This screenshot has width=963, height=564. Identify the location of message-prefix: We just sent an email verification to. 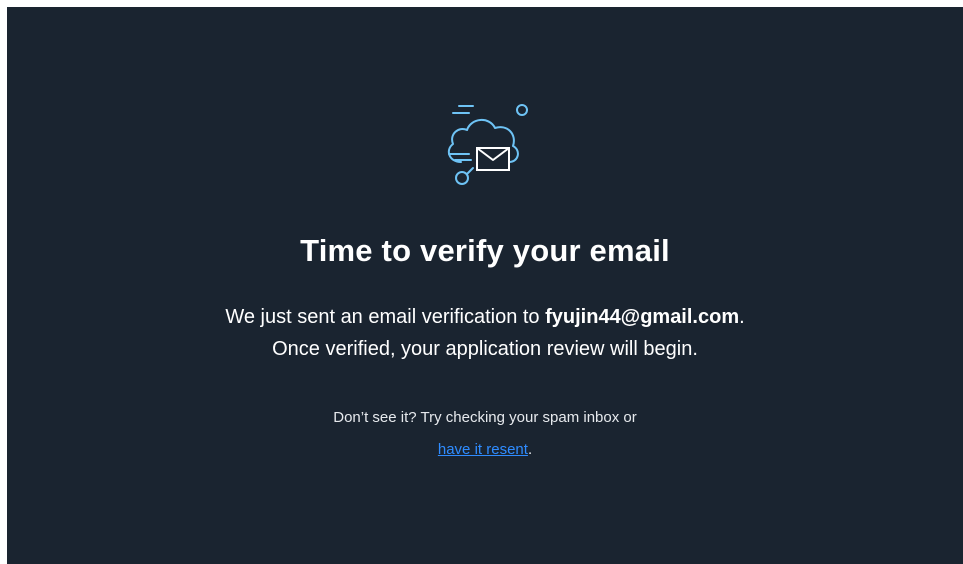
(385, 317).